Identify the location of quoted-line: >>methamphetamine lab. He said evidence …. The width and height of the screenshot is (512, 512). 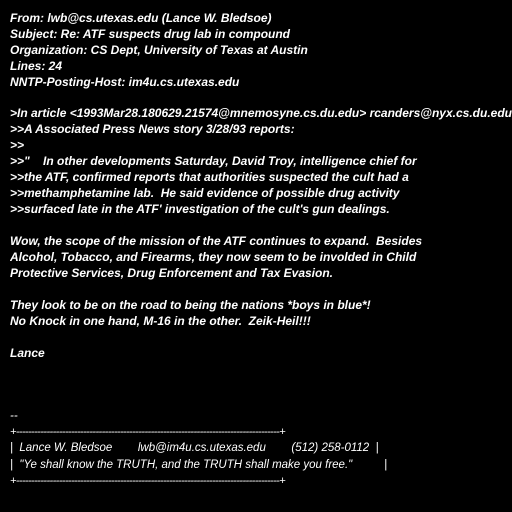
(205, 193).